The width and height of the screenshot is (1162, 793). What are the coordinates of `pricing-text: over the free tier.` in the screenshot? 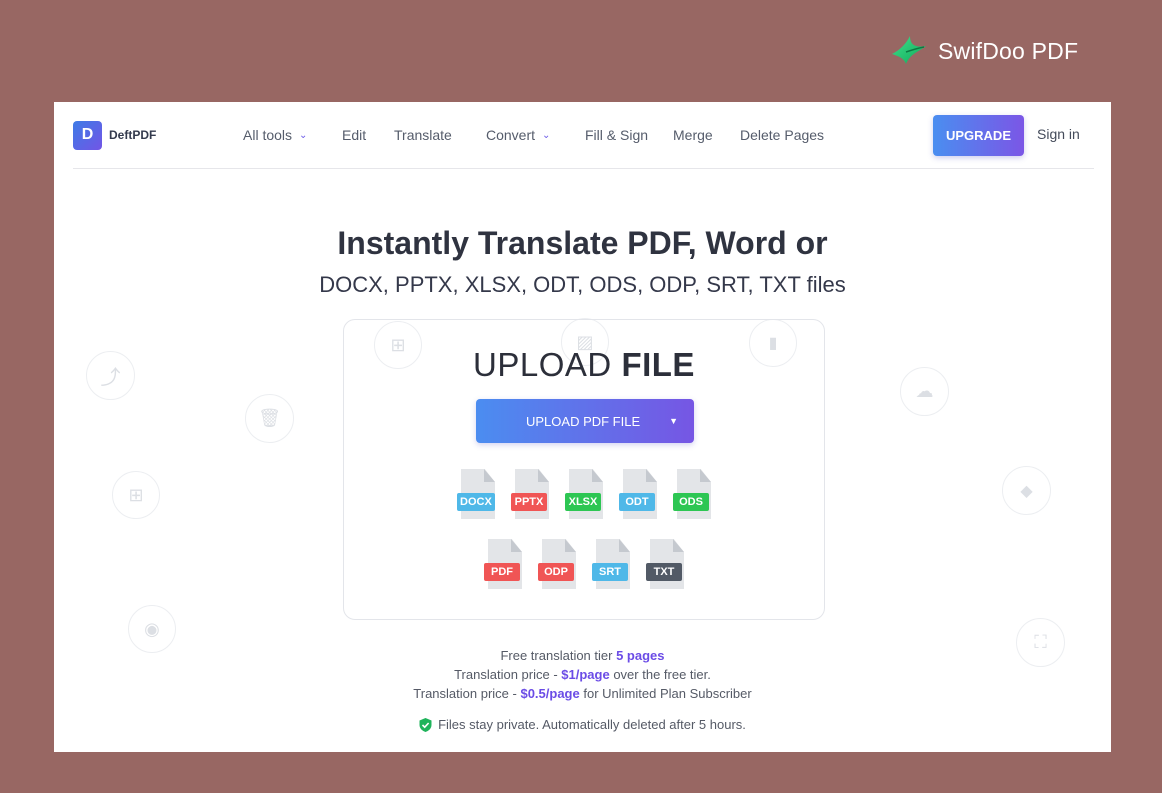 It's located at (662, 674).